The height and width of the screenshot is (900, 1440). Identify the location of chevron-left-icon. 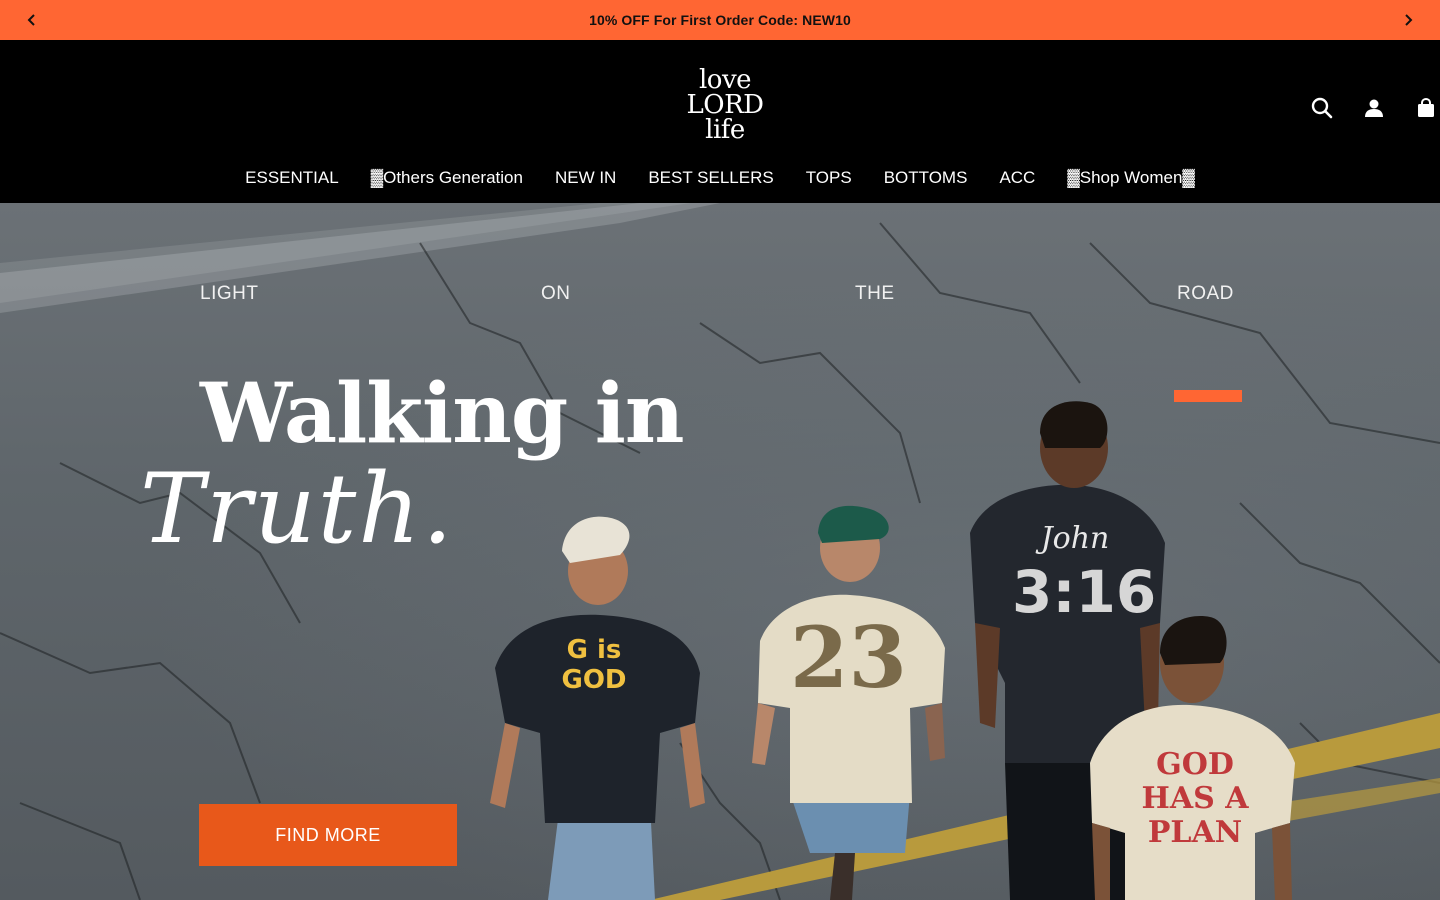
(31, 20).